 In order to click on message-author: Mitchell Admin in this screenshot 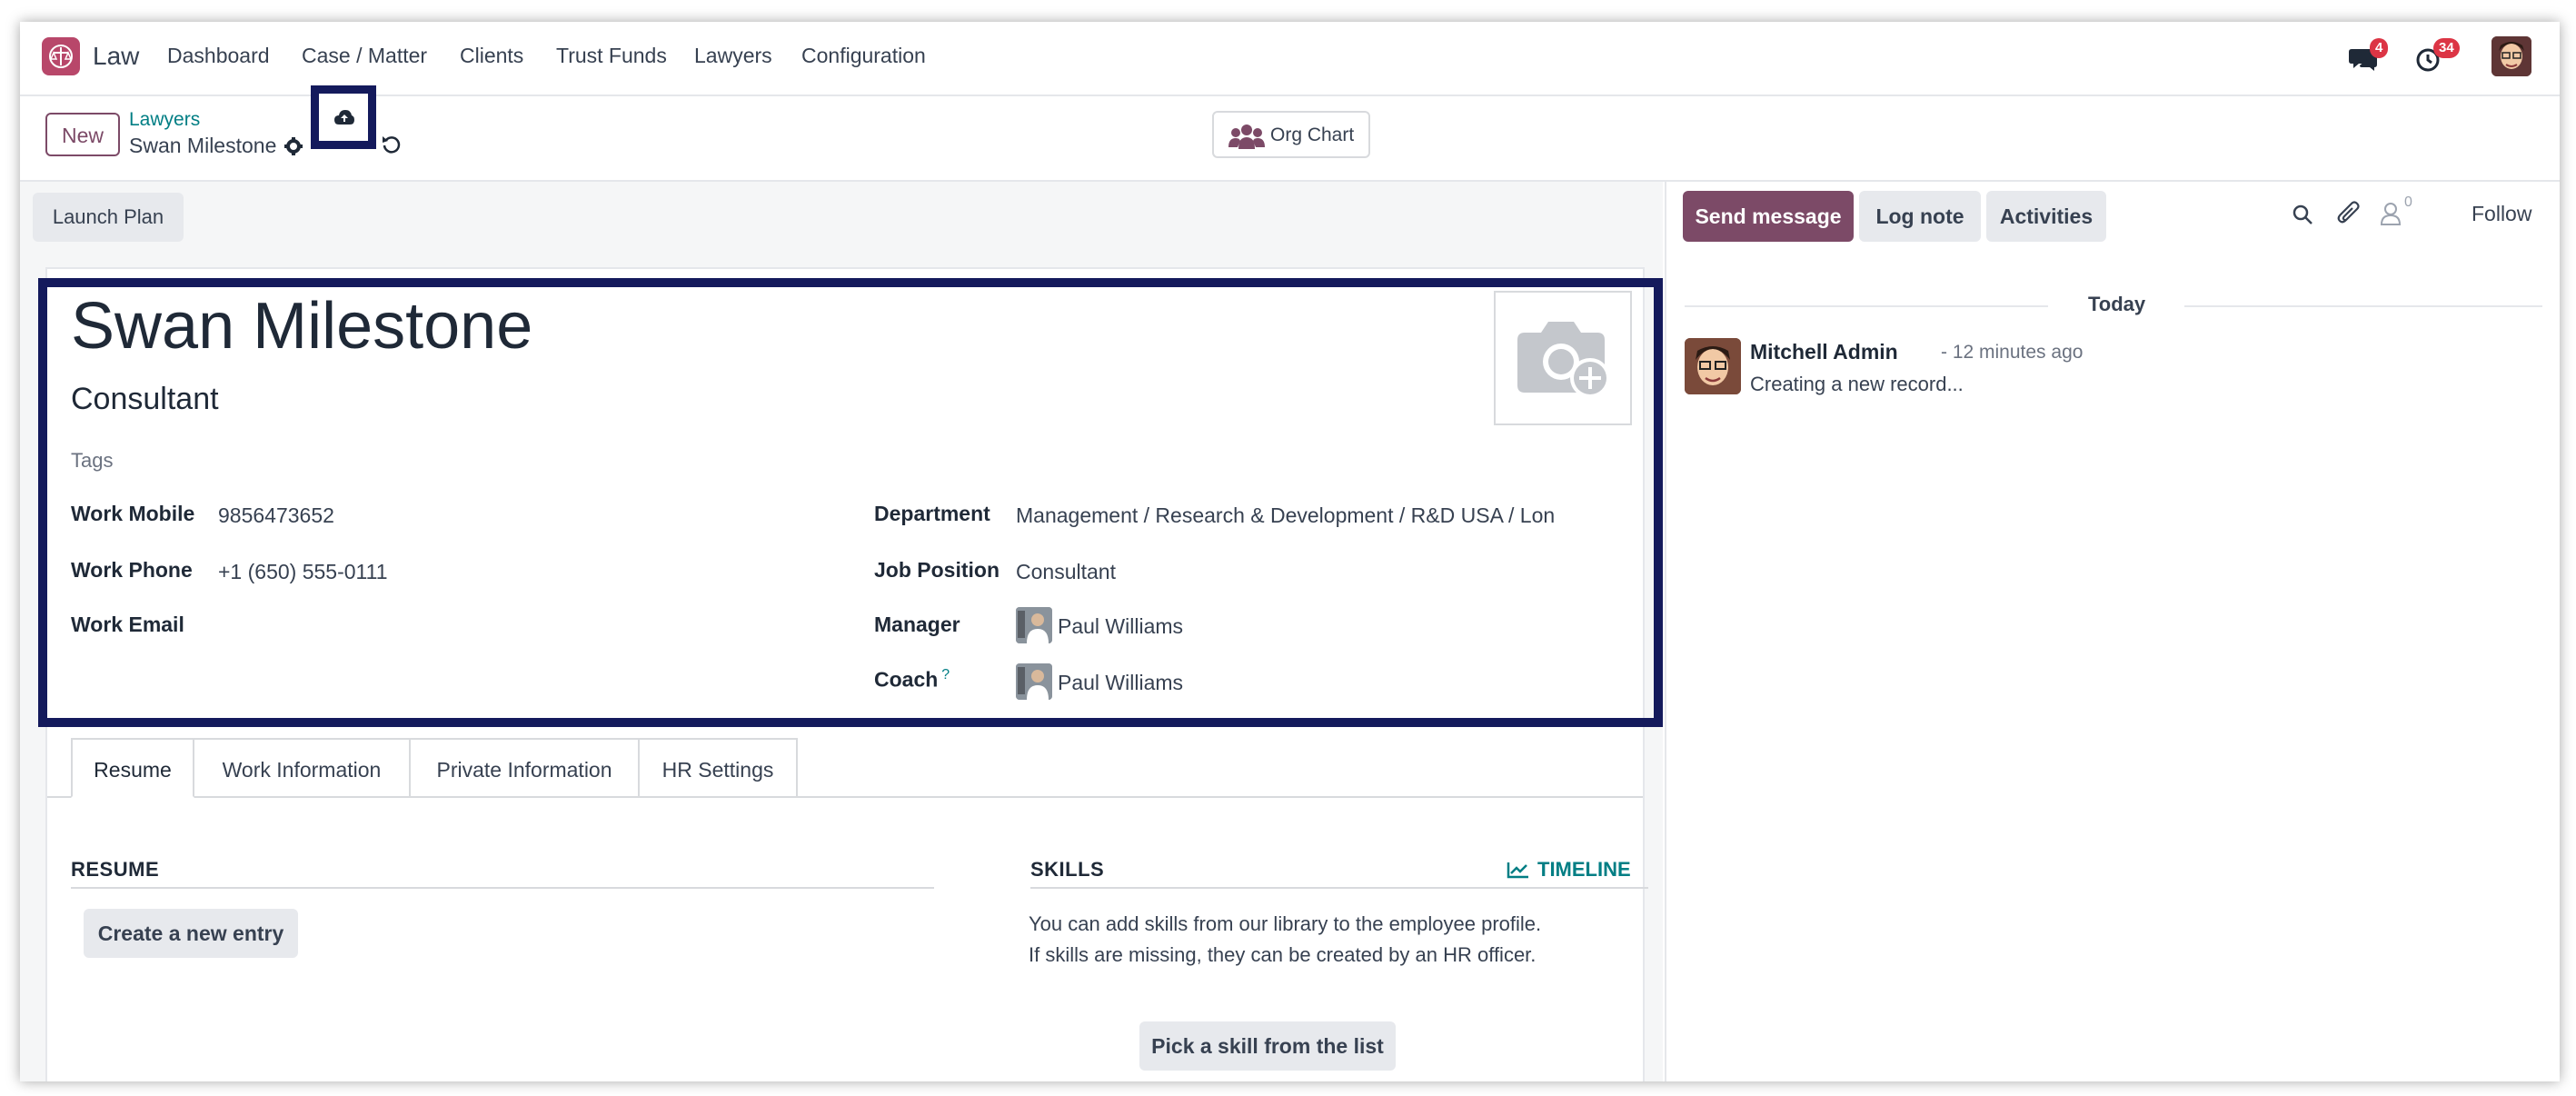, I will do `click(1824, 352)`.